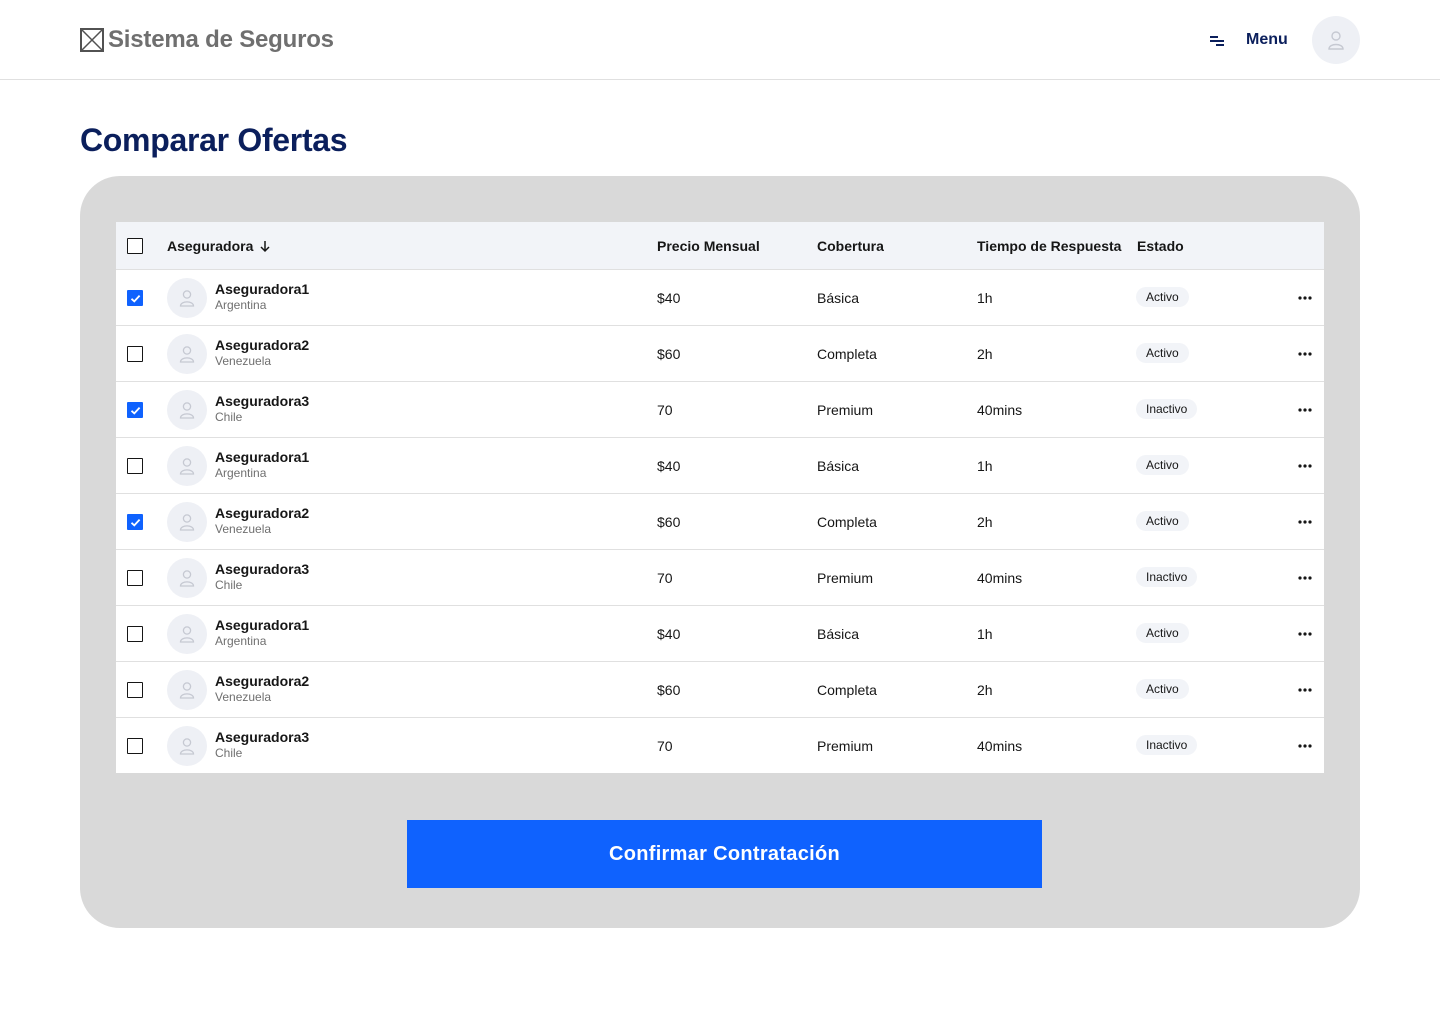  Describe the element at coordinates (207, 40) in the screenshot. I see `app-logo: Sistema de Seguros` at that location.